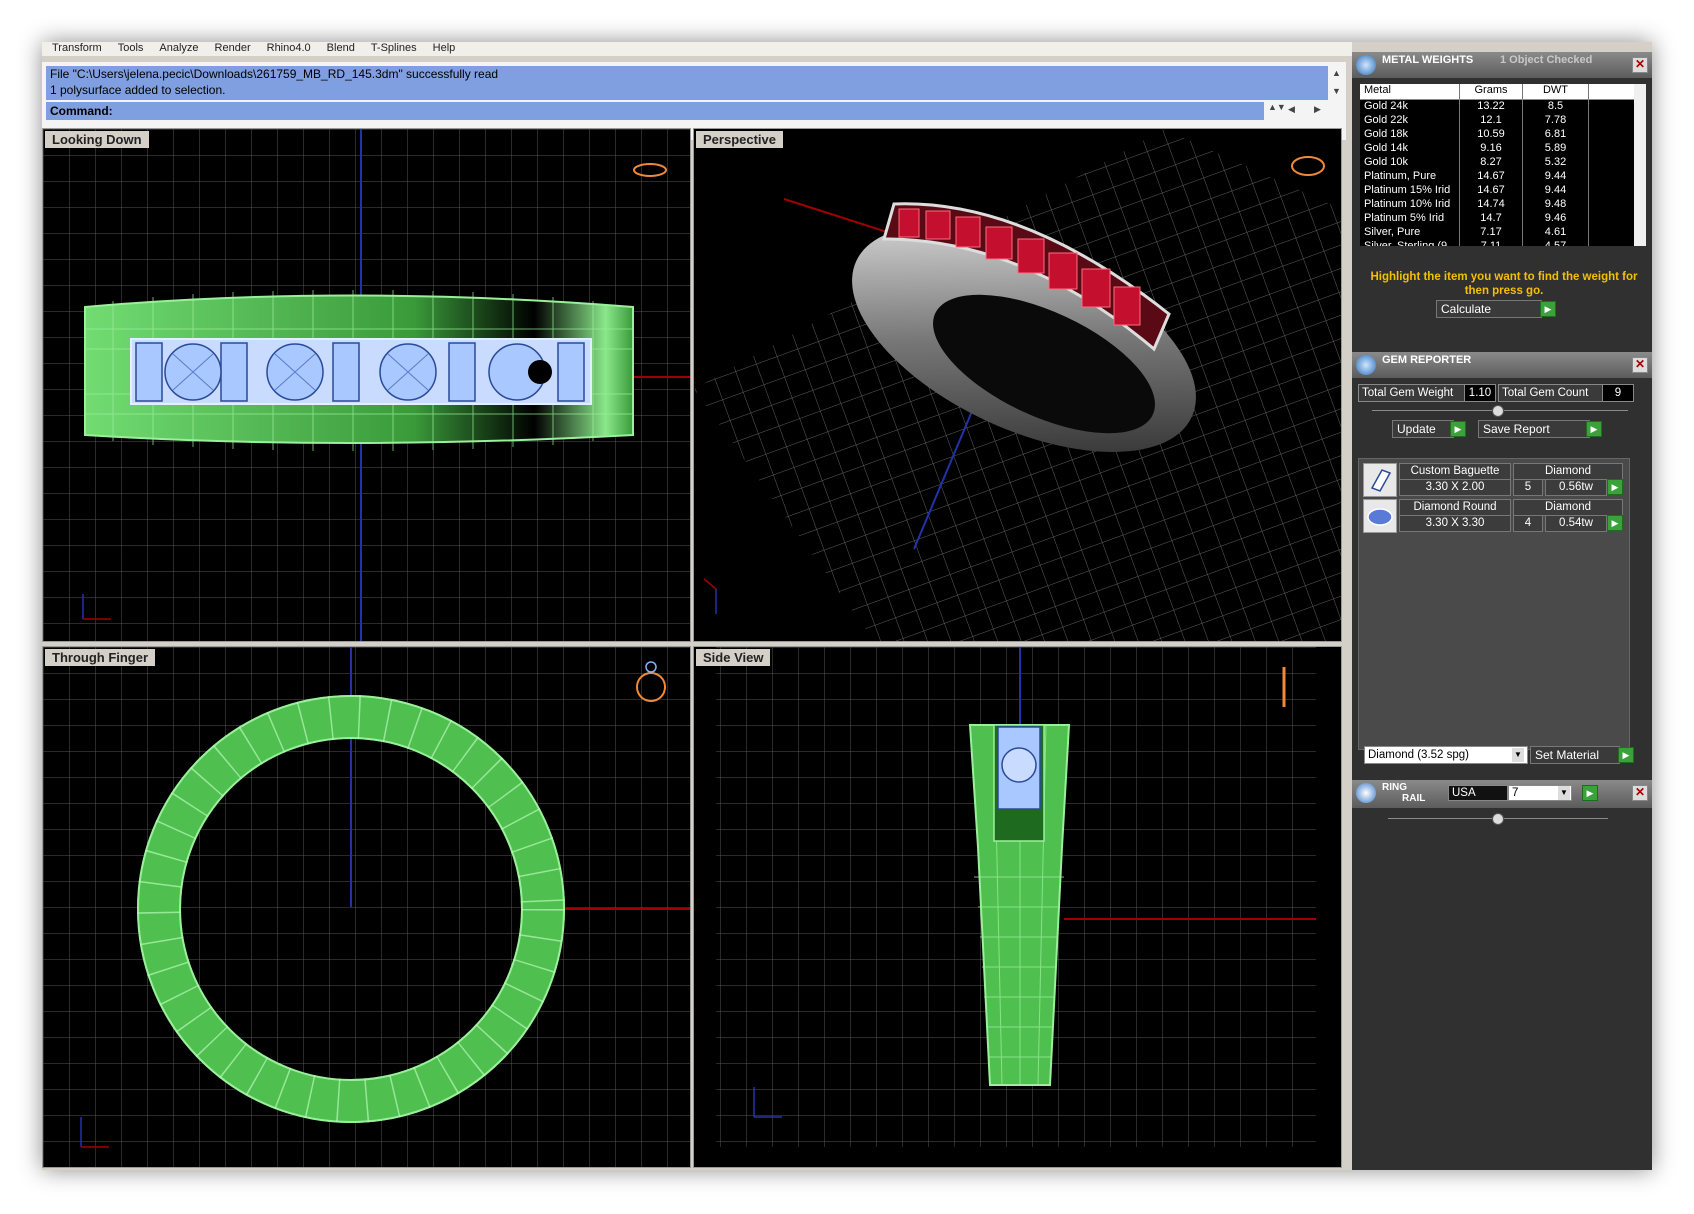 The image size is (1694, 1214). What do you see at coordinates (1277, 107) in the screenshot?
I see `command-spin-icon: ▲▼` at bounding box center [1277, 107].